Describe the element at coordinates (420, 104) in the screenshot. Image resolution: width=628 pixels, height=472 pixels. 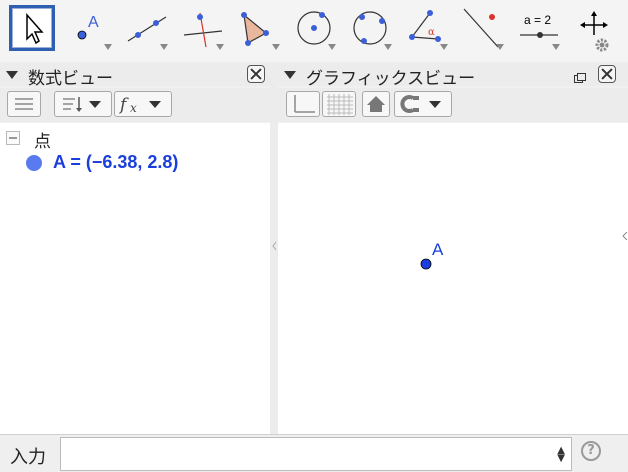
I see `magnet-icon` at that location.